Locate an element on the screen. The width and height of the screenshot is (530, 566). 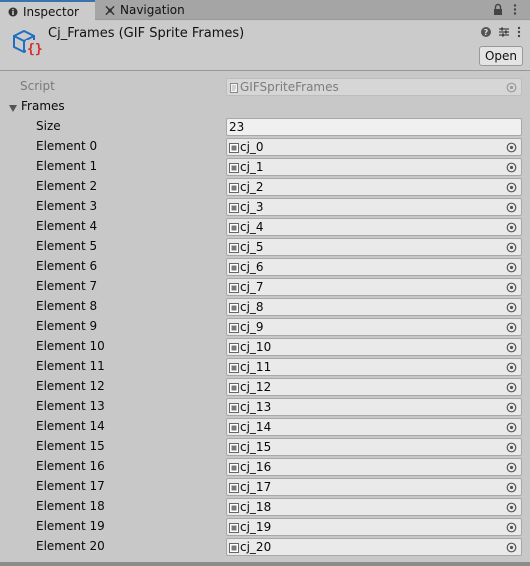
element-value: cj_8 is located at coordinates (252, 307).